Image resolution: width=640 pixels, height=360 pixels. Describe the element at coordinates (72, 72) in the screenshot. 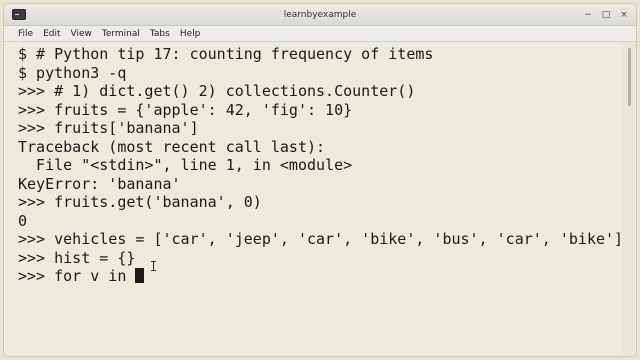

I see `terminal-line: $ python3 -q` at that location.